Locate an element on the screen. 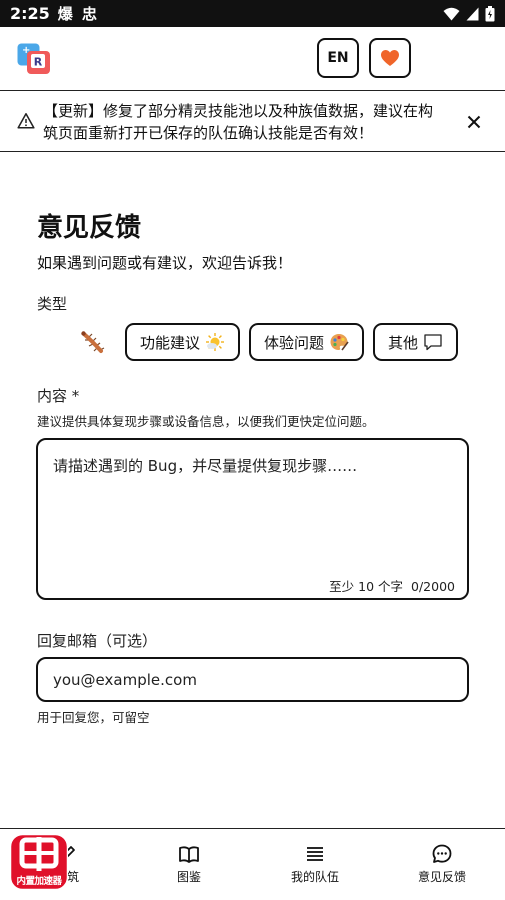 The height and width of the screenshot is (900, 505). nav-item-pokedex: 图鉴 is located at coordinates (189, 864).